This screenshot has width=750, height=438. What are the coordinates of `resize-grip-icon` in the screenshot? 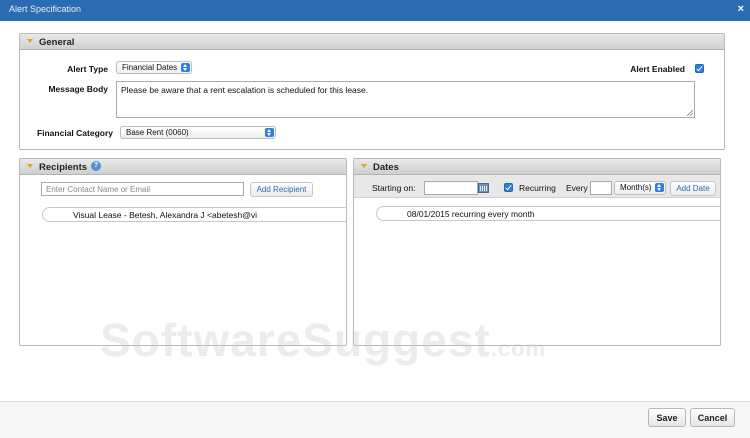 It's located at (690, 113).